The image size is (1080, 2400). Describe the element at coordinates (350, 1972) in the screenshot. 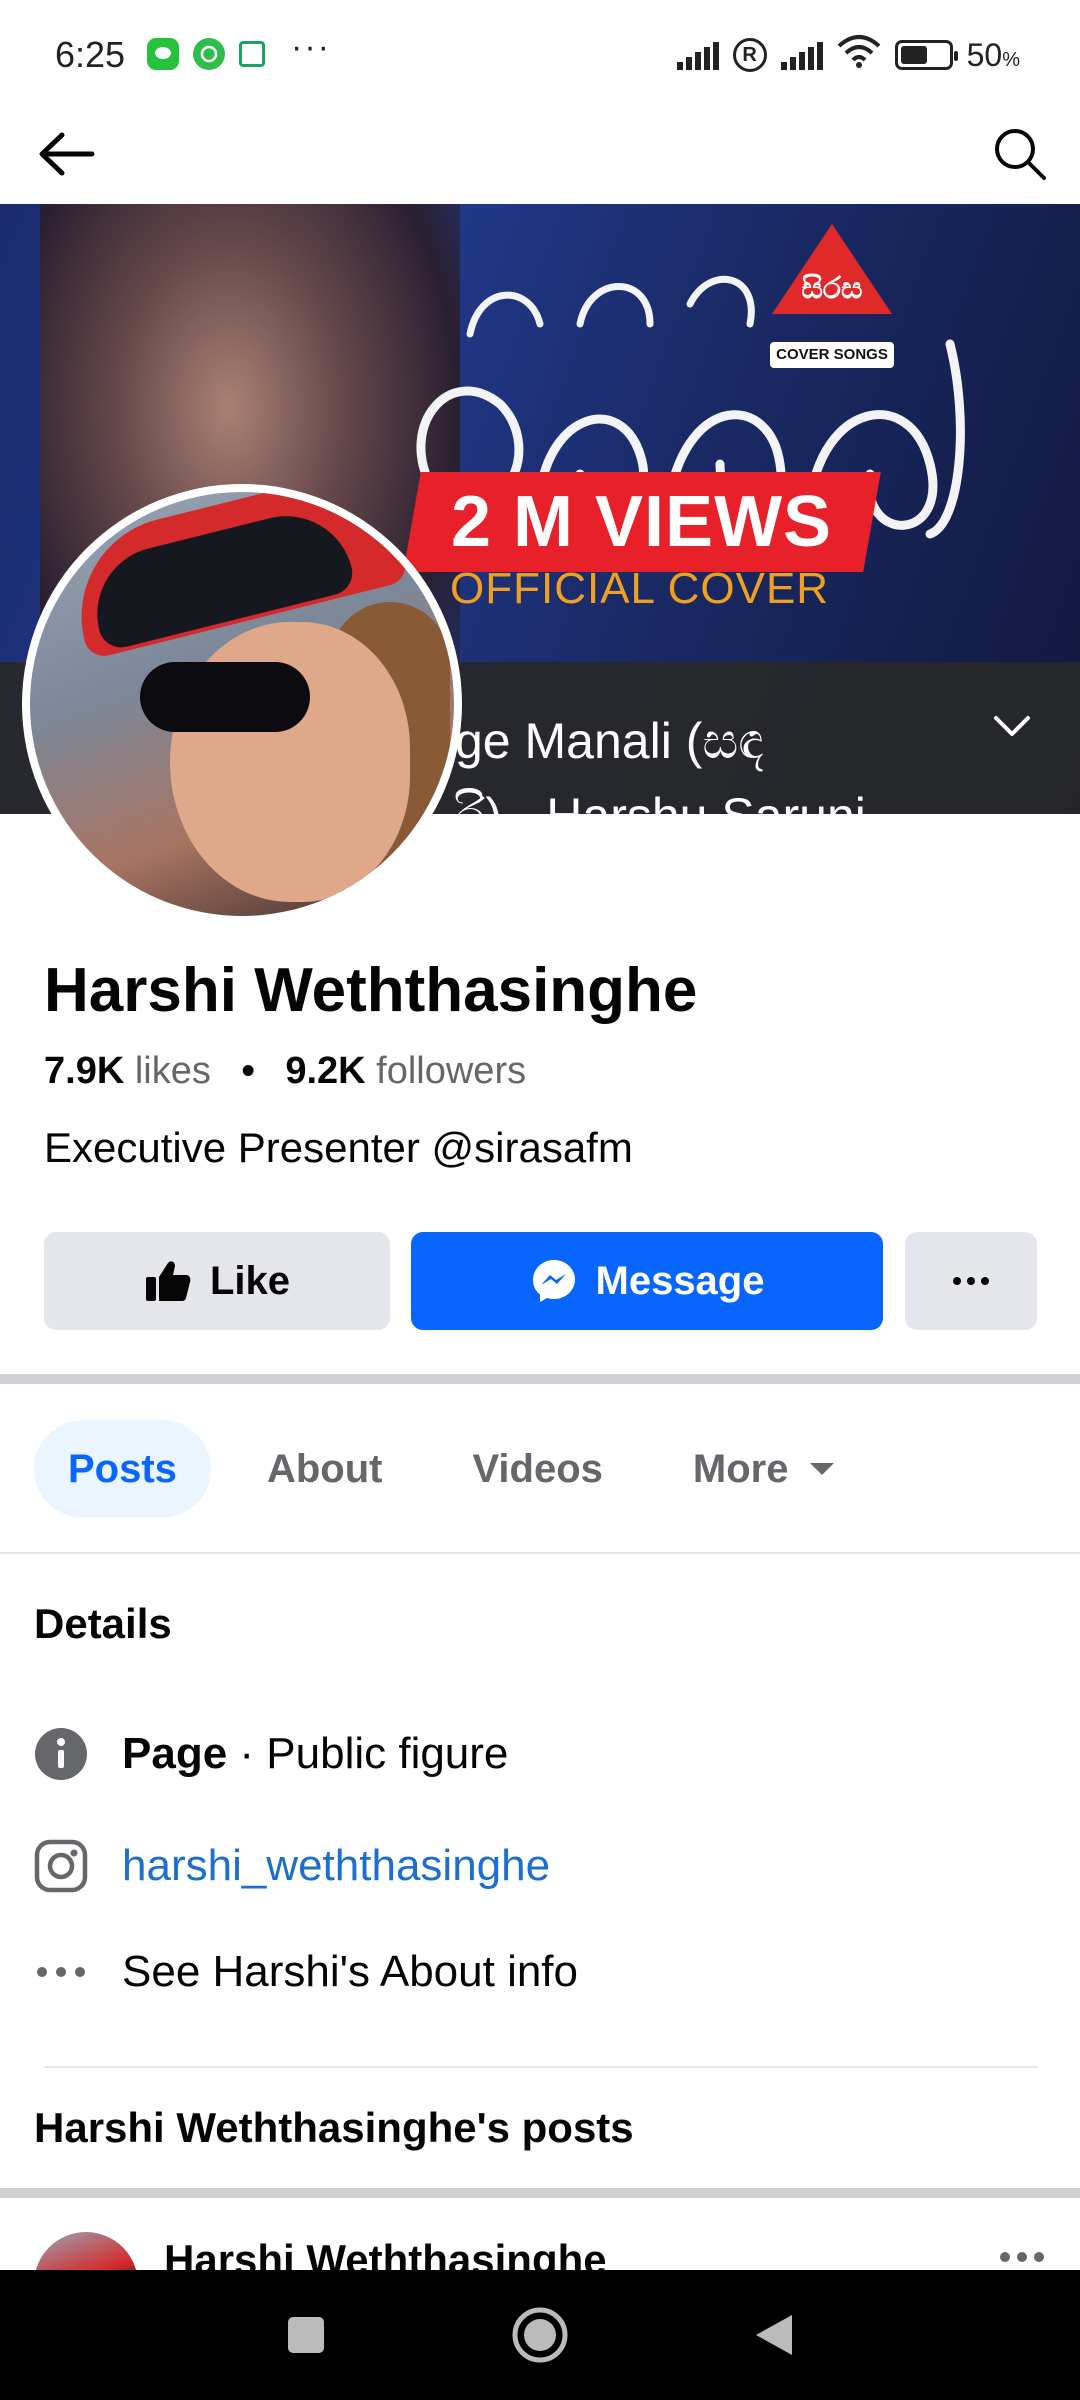

I see `see-about-link: See Harshi's About info` at that location.